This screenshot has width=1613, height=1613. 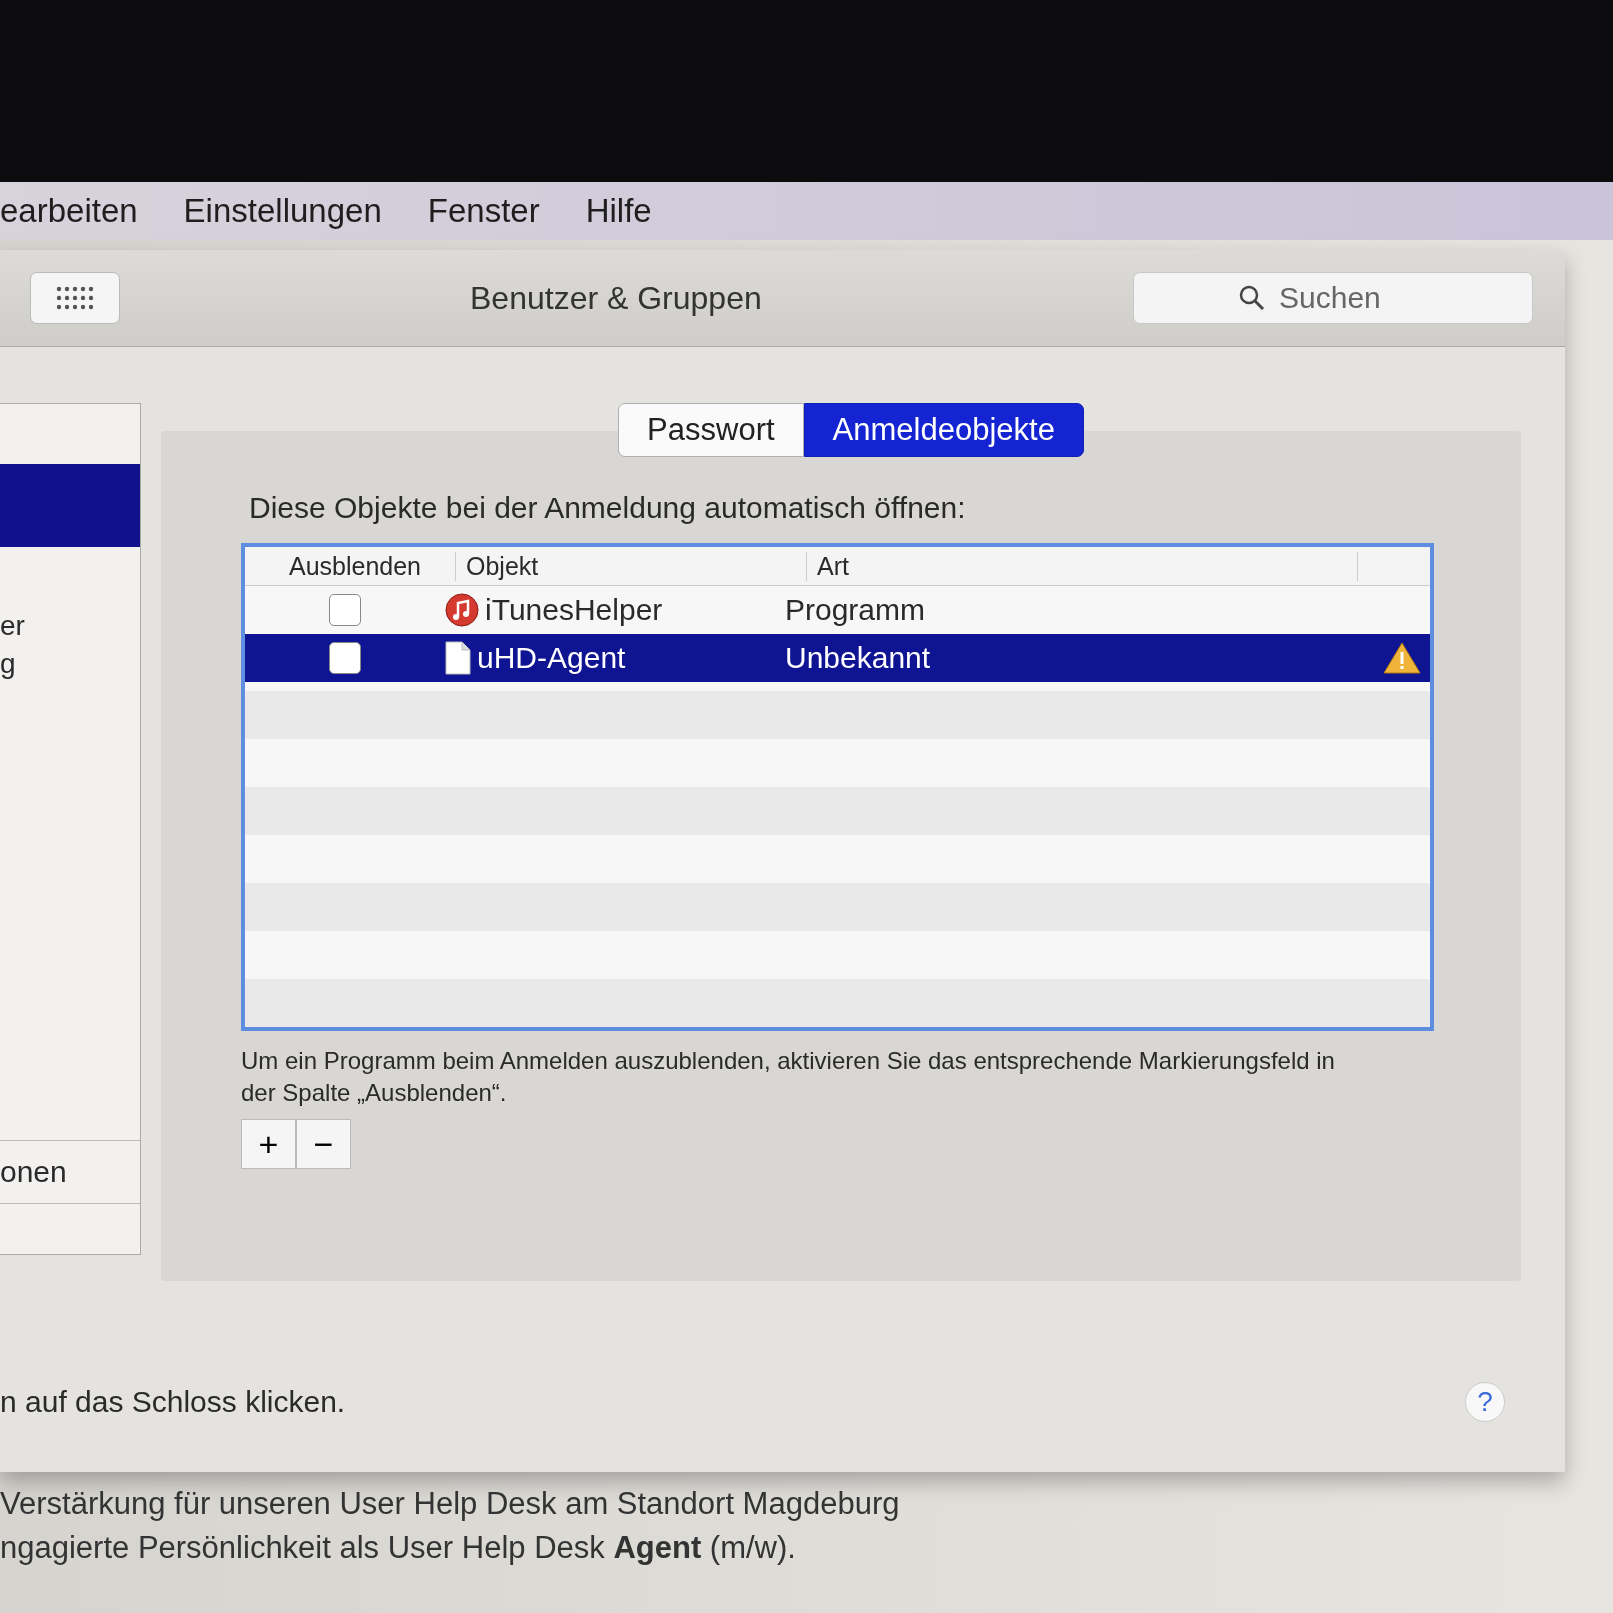 What do you see at coordinates (323, 1144) in the screenshot?
I see `remove-button: −` at bounding box center [323, 1144].